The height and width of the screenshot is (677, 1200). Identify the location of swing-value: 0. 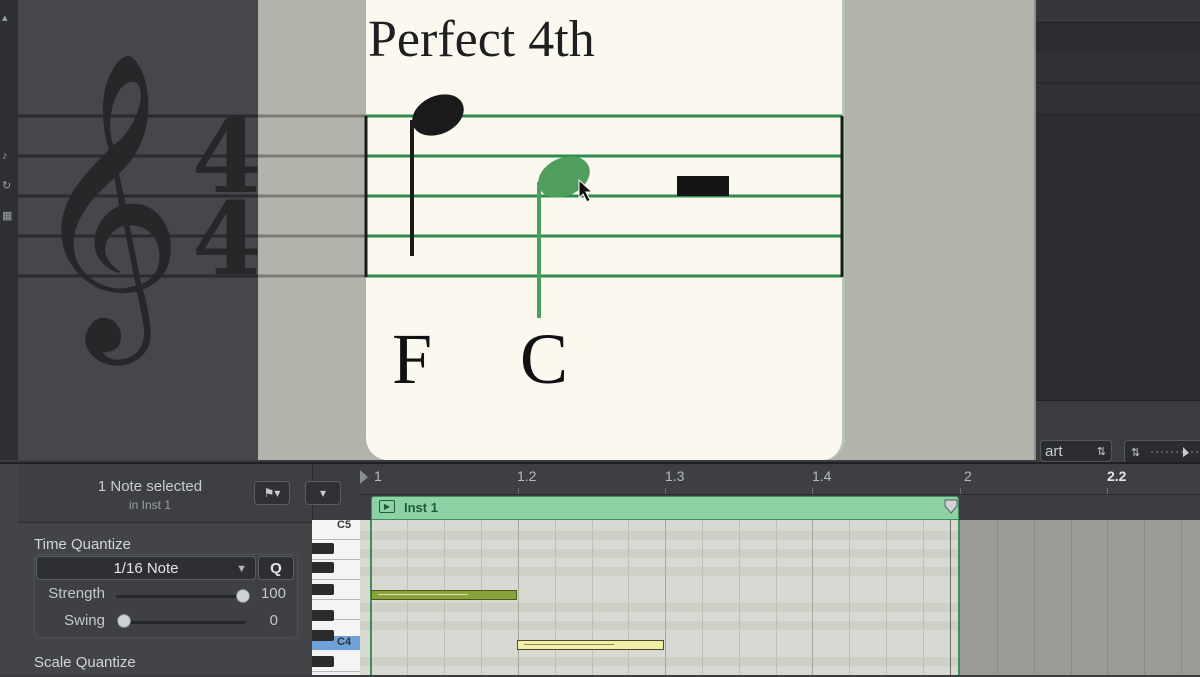
(273, 620).